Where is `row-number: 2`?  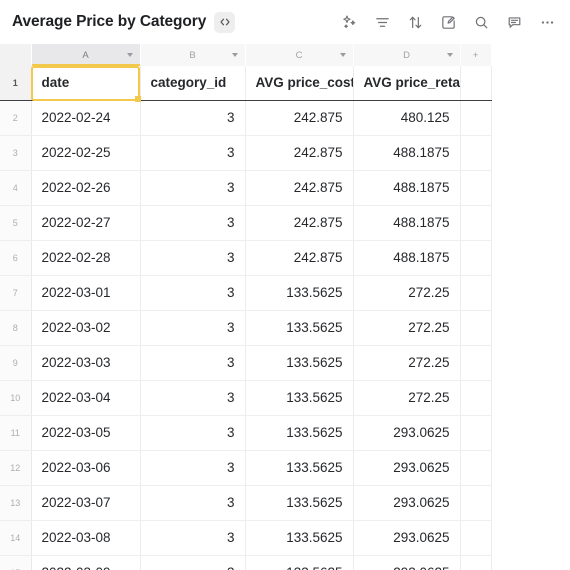 row-number: 2 is located at coordinates (16, 118).